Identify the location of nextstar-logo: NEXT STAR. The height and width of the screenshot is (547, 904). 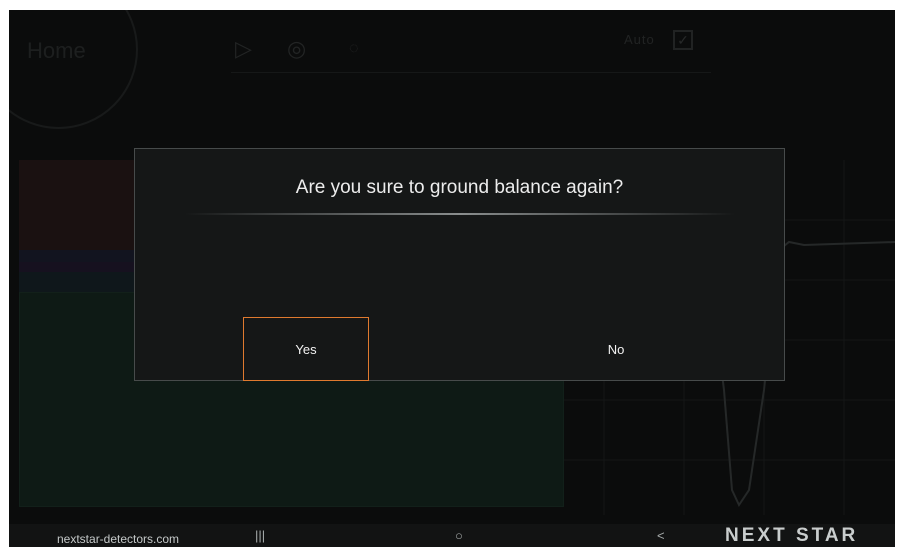
(792, 535).